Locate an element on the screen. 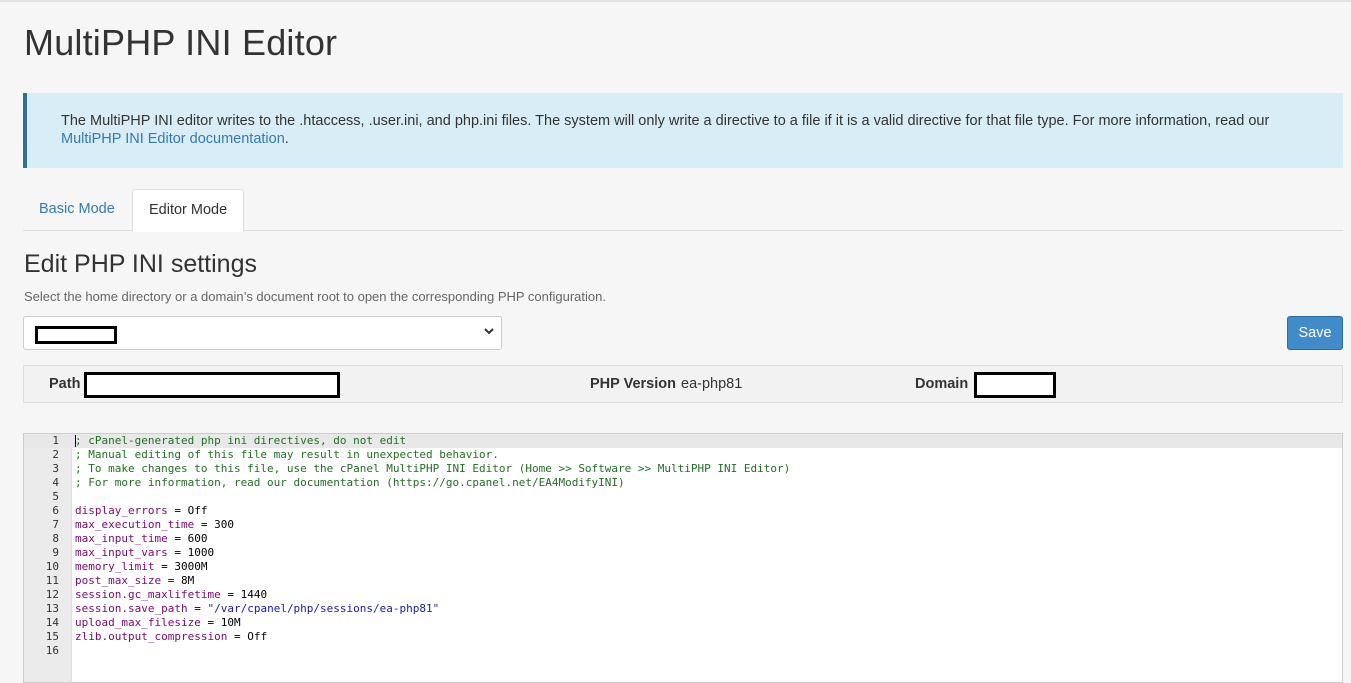 The height and width of the screenshot is (683, 1351). code-line: 12 session.gc_maxlifetime = 1440 is located at coordinates (683, 595).